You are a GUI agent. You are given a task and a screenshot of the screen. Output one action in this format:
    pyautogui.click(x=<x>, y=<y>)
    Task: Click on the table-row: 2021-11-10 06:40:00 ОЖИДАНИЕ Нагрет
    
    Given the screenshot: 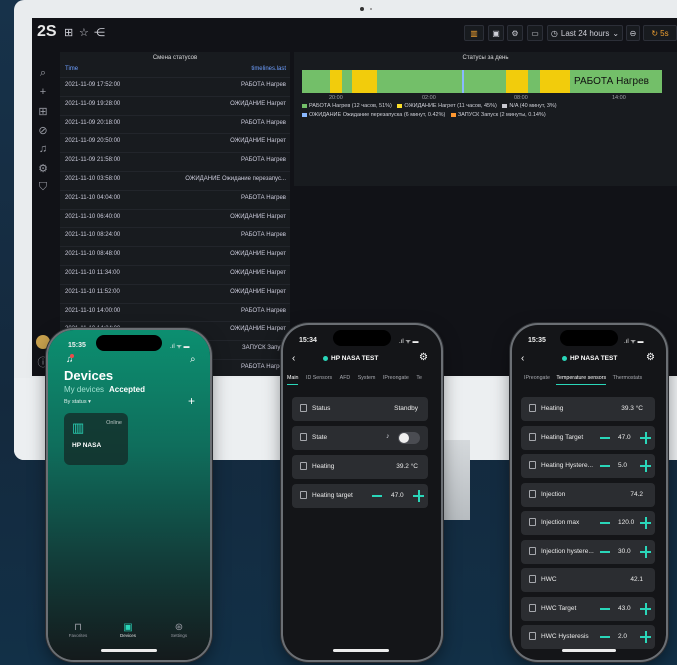 What is the action you would take?
    pyautogui.click(x=175, y=215)
    